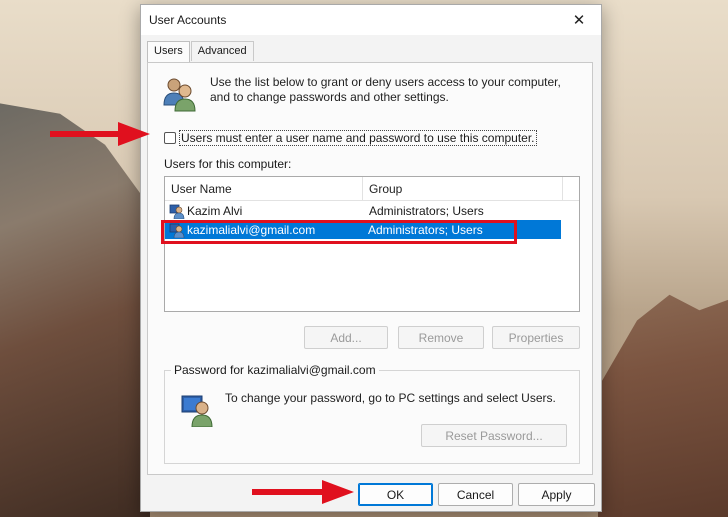 The height and width of the screenshot is (517, 728). What do you see at coordinates (100, 134) in the screenshot?
I see `annotation-arrow-checkbox` at bounding box center [100, 134].